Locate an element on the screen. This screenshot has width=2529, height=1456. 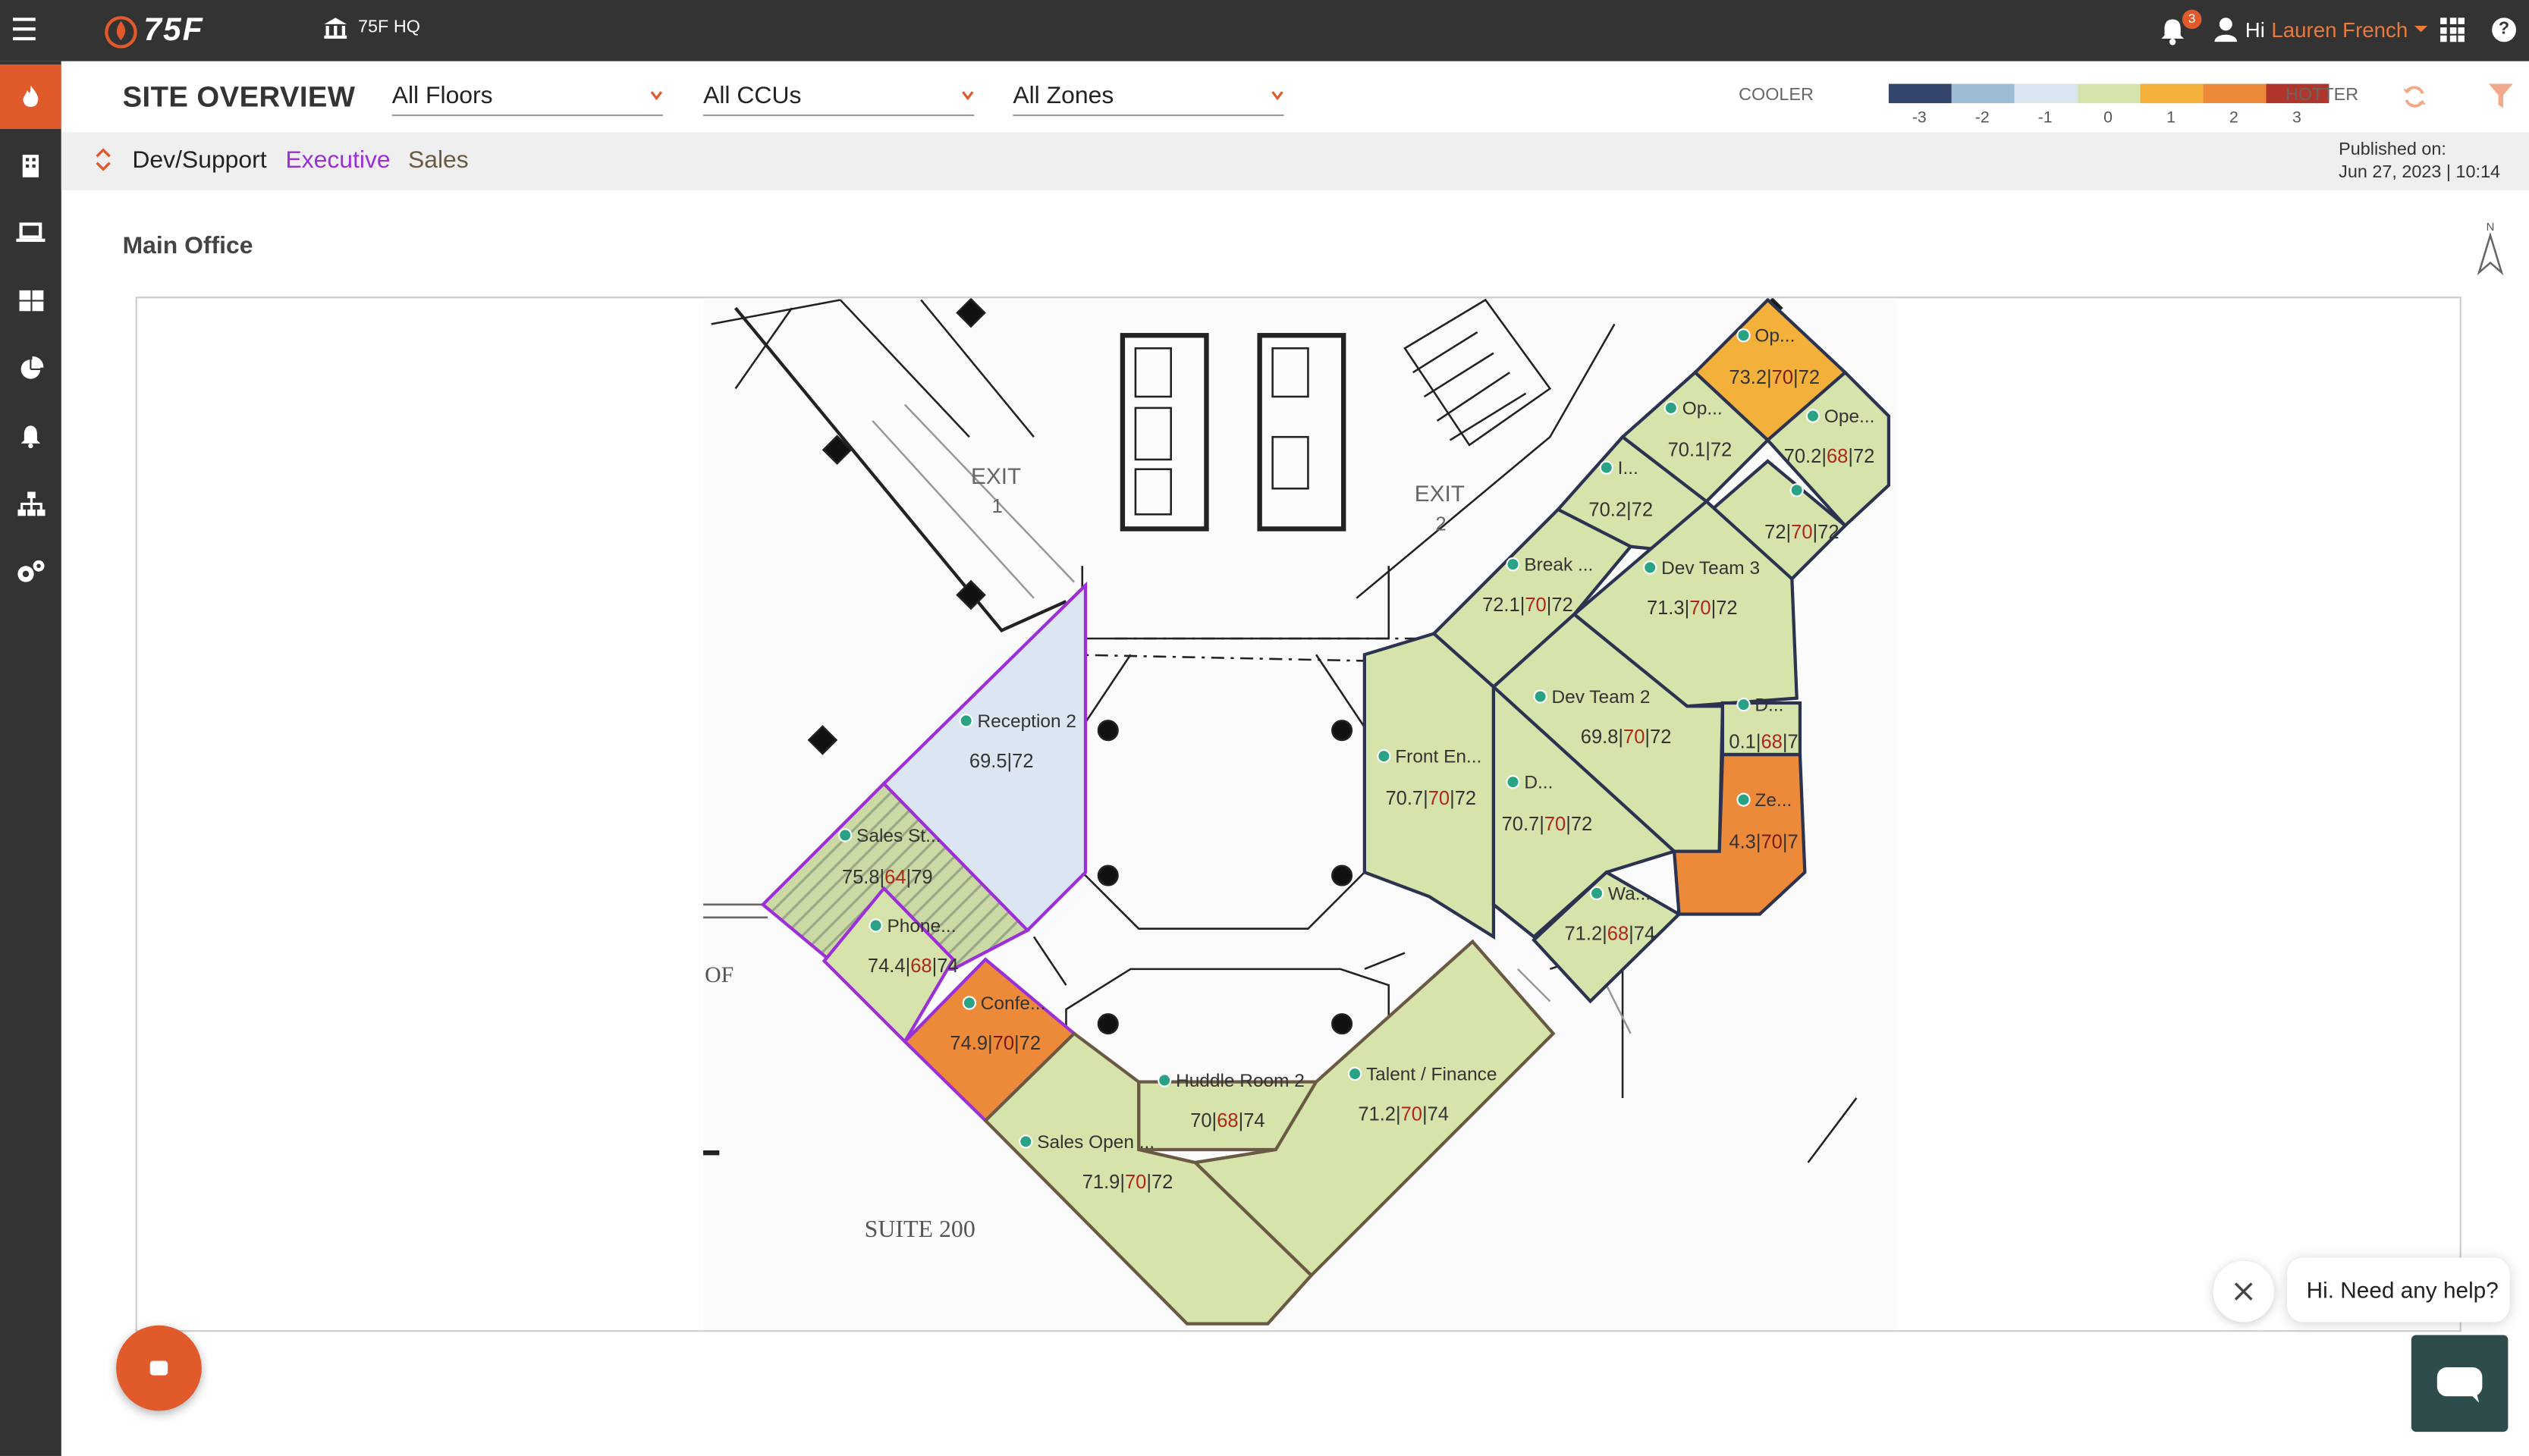
notification-count-badge: 3 is located at coordinates (2192, 19).